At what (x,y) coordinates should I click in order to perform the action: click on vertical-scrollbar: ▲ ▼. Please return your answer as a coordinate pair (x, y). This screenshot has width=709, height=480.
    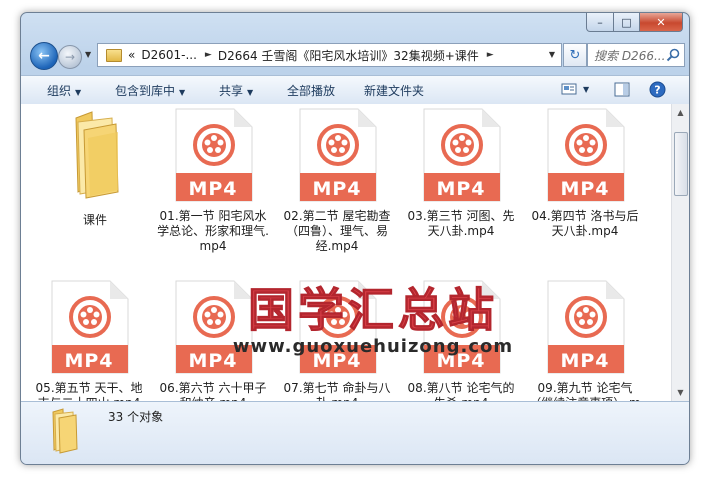
    Looking at the image, I should click on (680, 252).